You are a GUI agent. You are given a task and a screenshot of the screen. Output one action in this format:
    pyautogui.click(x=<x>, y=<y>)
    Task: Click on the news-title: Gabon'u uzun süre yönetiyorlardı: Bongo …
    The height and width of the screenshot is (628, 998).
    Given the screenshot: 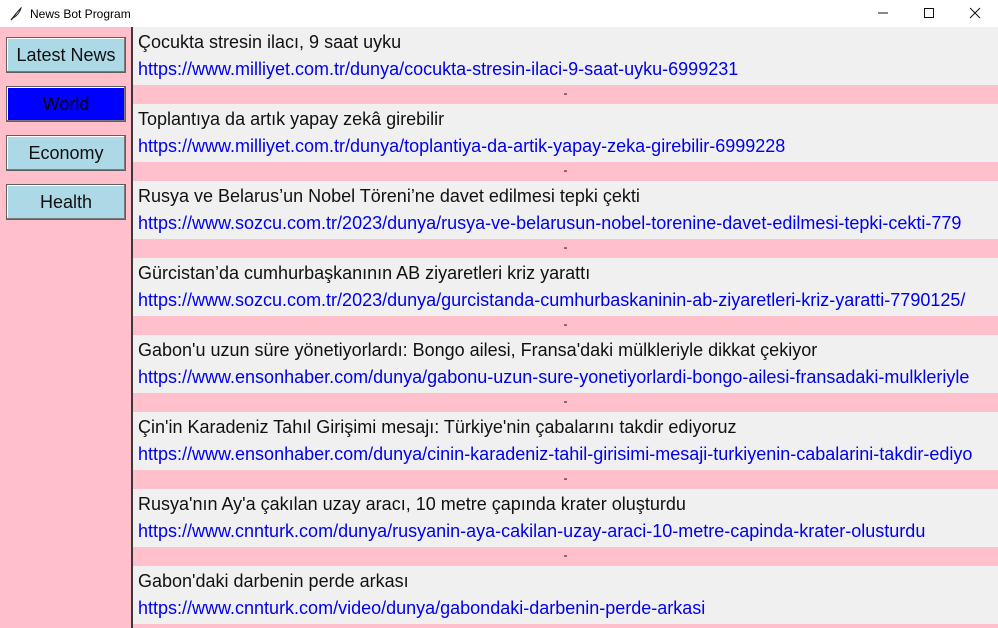 What is the action you would take?
    pyautogui.click(x=565, y=349)
    